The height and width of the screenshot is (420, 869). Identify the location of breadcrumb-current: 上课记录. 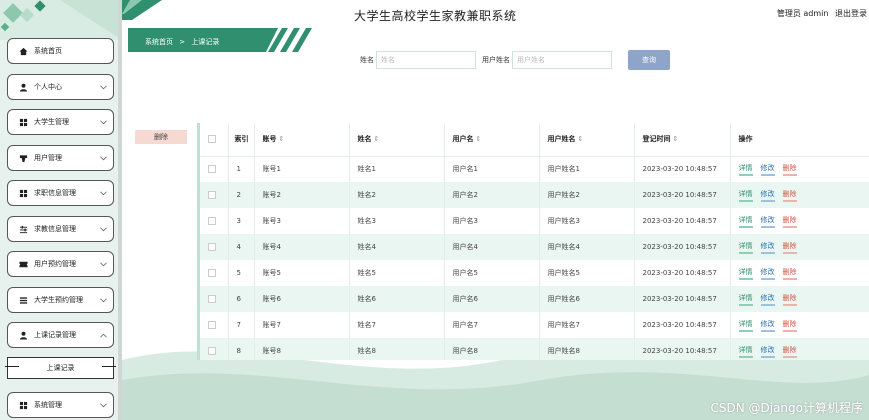
(205, 42).